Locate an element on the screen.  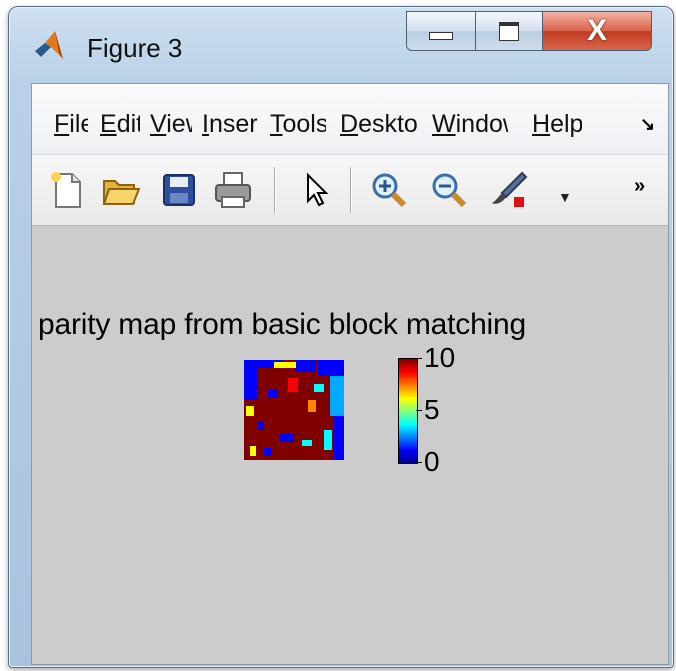
window-title: Figure 3 is located at coordinates (135, 48).